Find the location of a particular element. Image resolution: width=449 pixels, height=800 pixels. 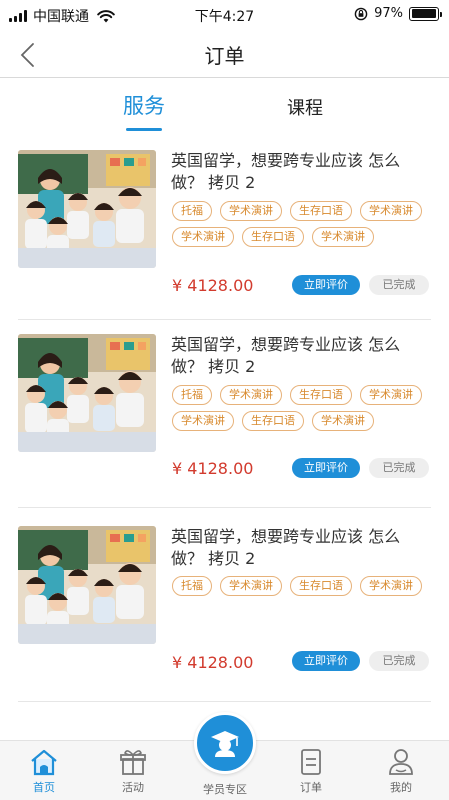

tab-mine: 我的 is located at coordinates (401, 771).